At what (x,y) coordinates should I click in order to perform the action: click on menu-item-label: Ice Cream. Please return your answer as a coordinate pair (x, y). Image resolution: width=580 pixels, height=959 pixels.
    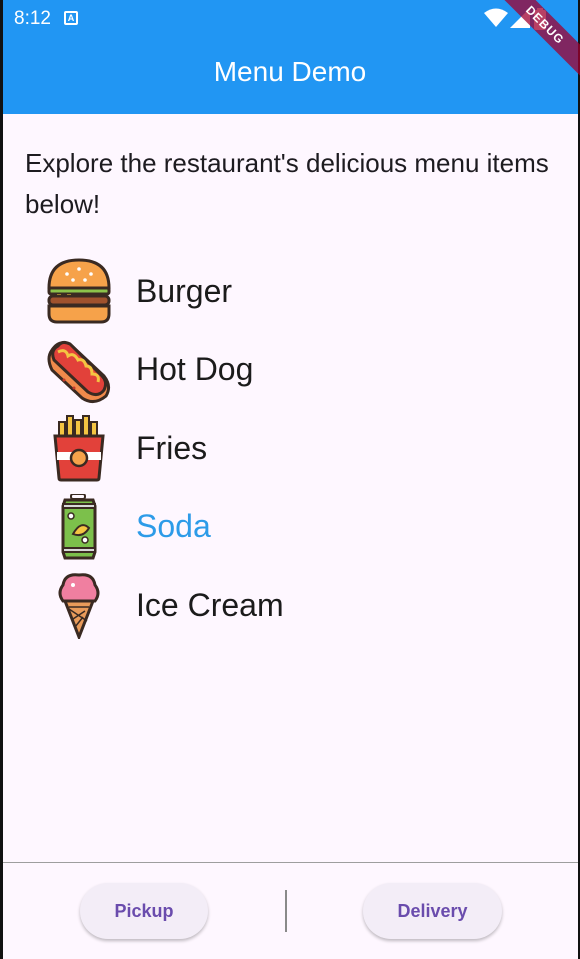
    Looking at the image, I should click on (210, 604).